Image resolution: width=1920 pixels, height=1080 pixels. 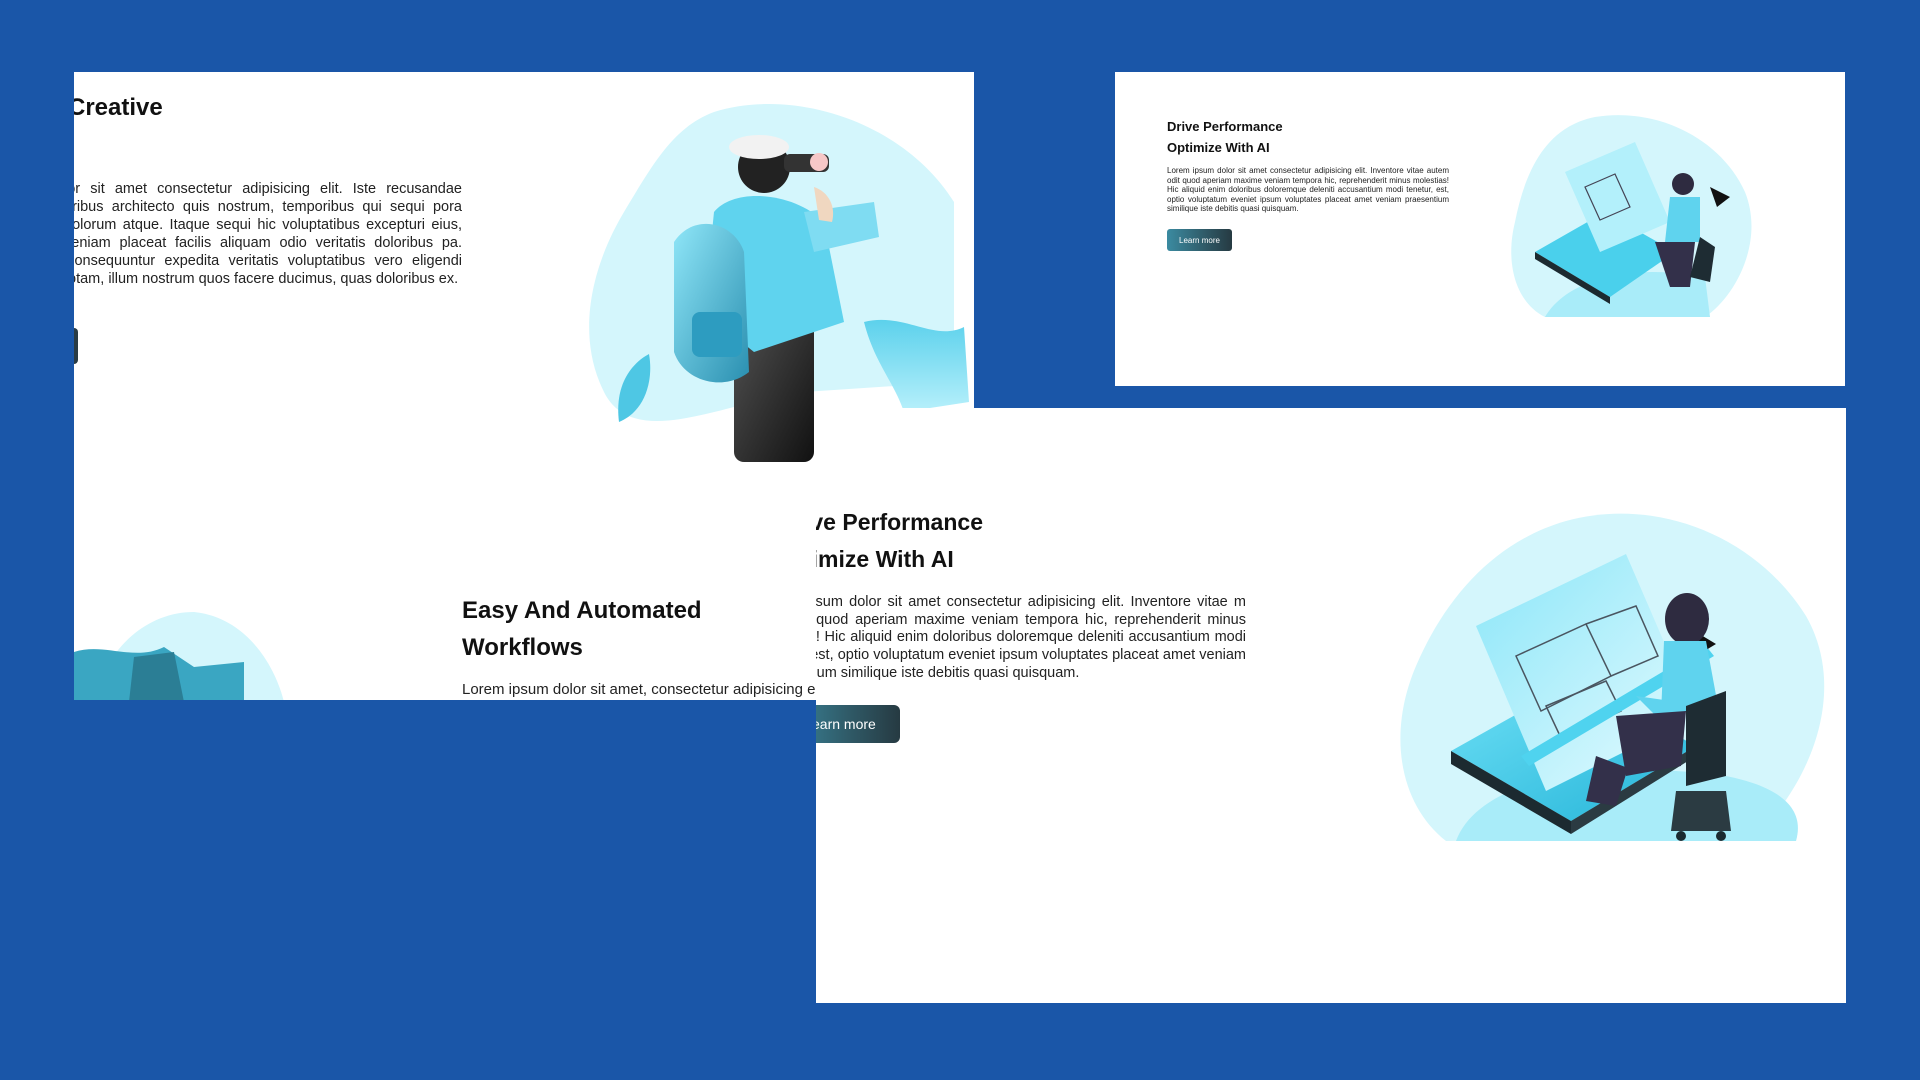 What do you see at coordinates (885, 559) in the screenshot?
I see `title-line-2: timize With AI` at bounding box center [885, 559].